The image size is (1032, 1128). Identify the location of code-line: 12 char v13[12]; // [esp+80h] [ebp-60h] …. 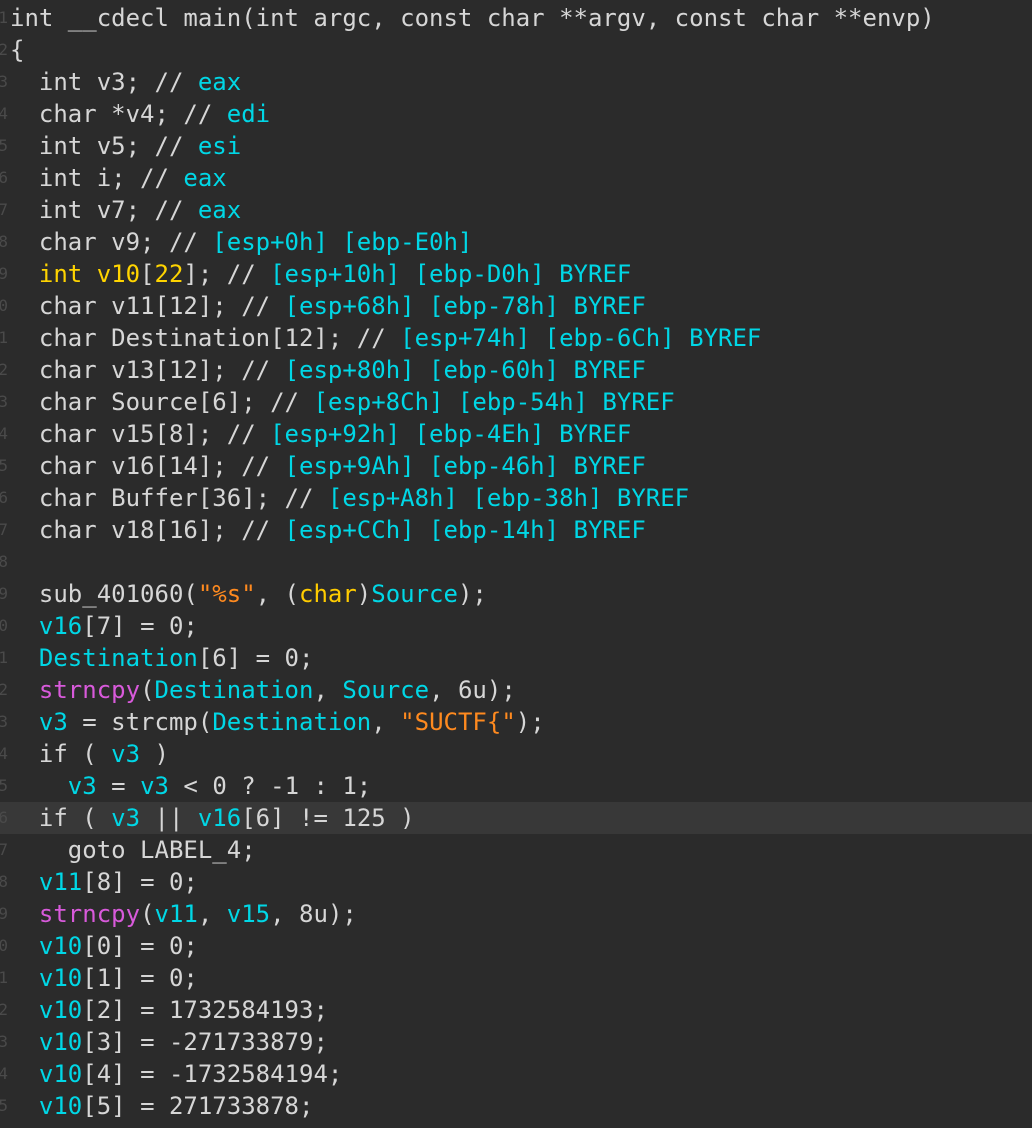
(516, 370).